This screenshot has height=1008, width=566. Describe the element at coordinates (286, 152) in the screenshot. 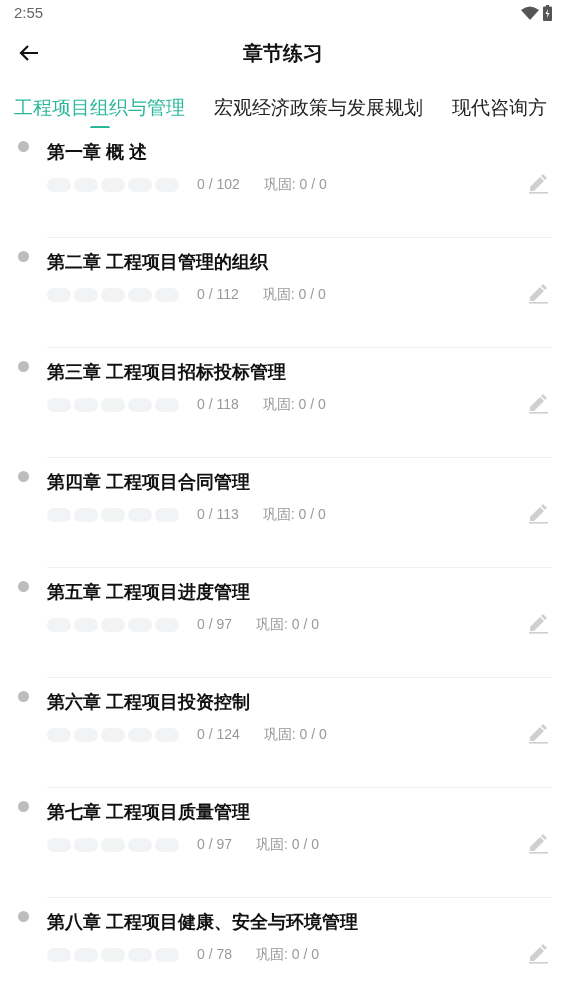

I see `chapter-title: 第一章 概 述` at that location.